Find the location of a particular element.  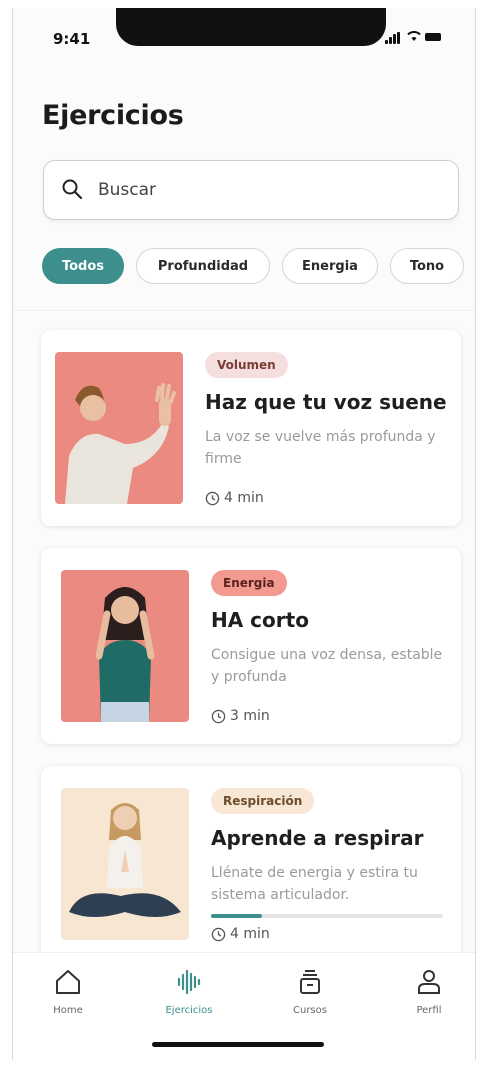

progress-fill is located at coordinates (237, 916).